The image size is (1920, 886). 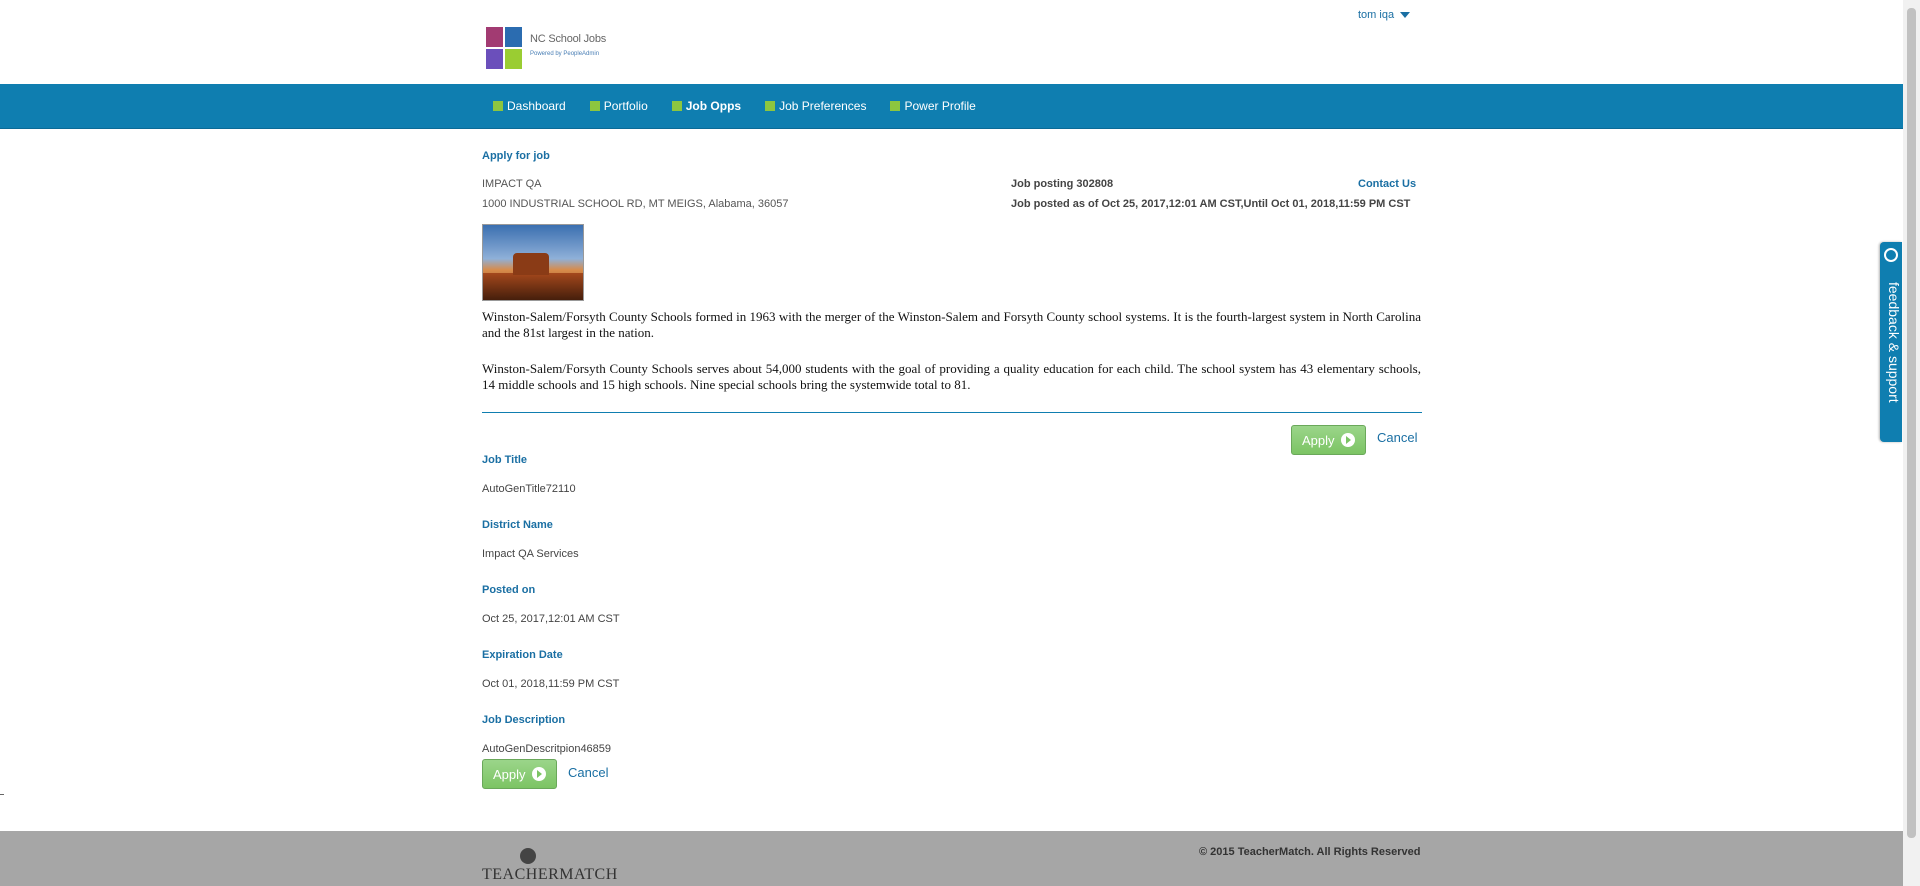 What do you see at coordinates (505, 49) in the screenshot?
I see `logo-icon` at bounding box center [505, 49].